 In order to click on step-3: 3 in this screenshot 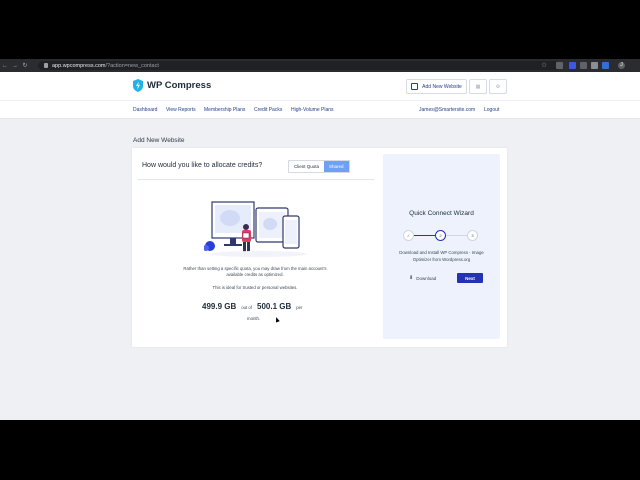, I will do `click(472, 235)`.